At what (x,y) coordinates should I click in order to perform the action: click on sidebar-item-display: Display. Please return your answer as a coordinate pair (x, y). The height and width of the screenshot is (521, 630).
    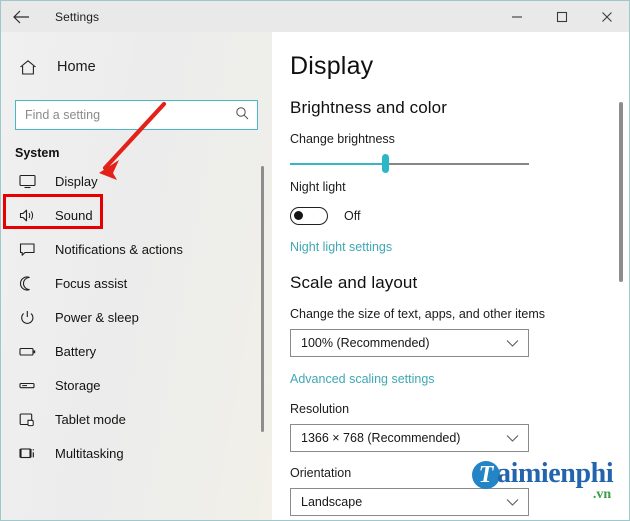
    Looking at the image, I should click on (136, 181).